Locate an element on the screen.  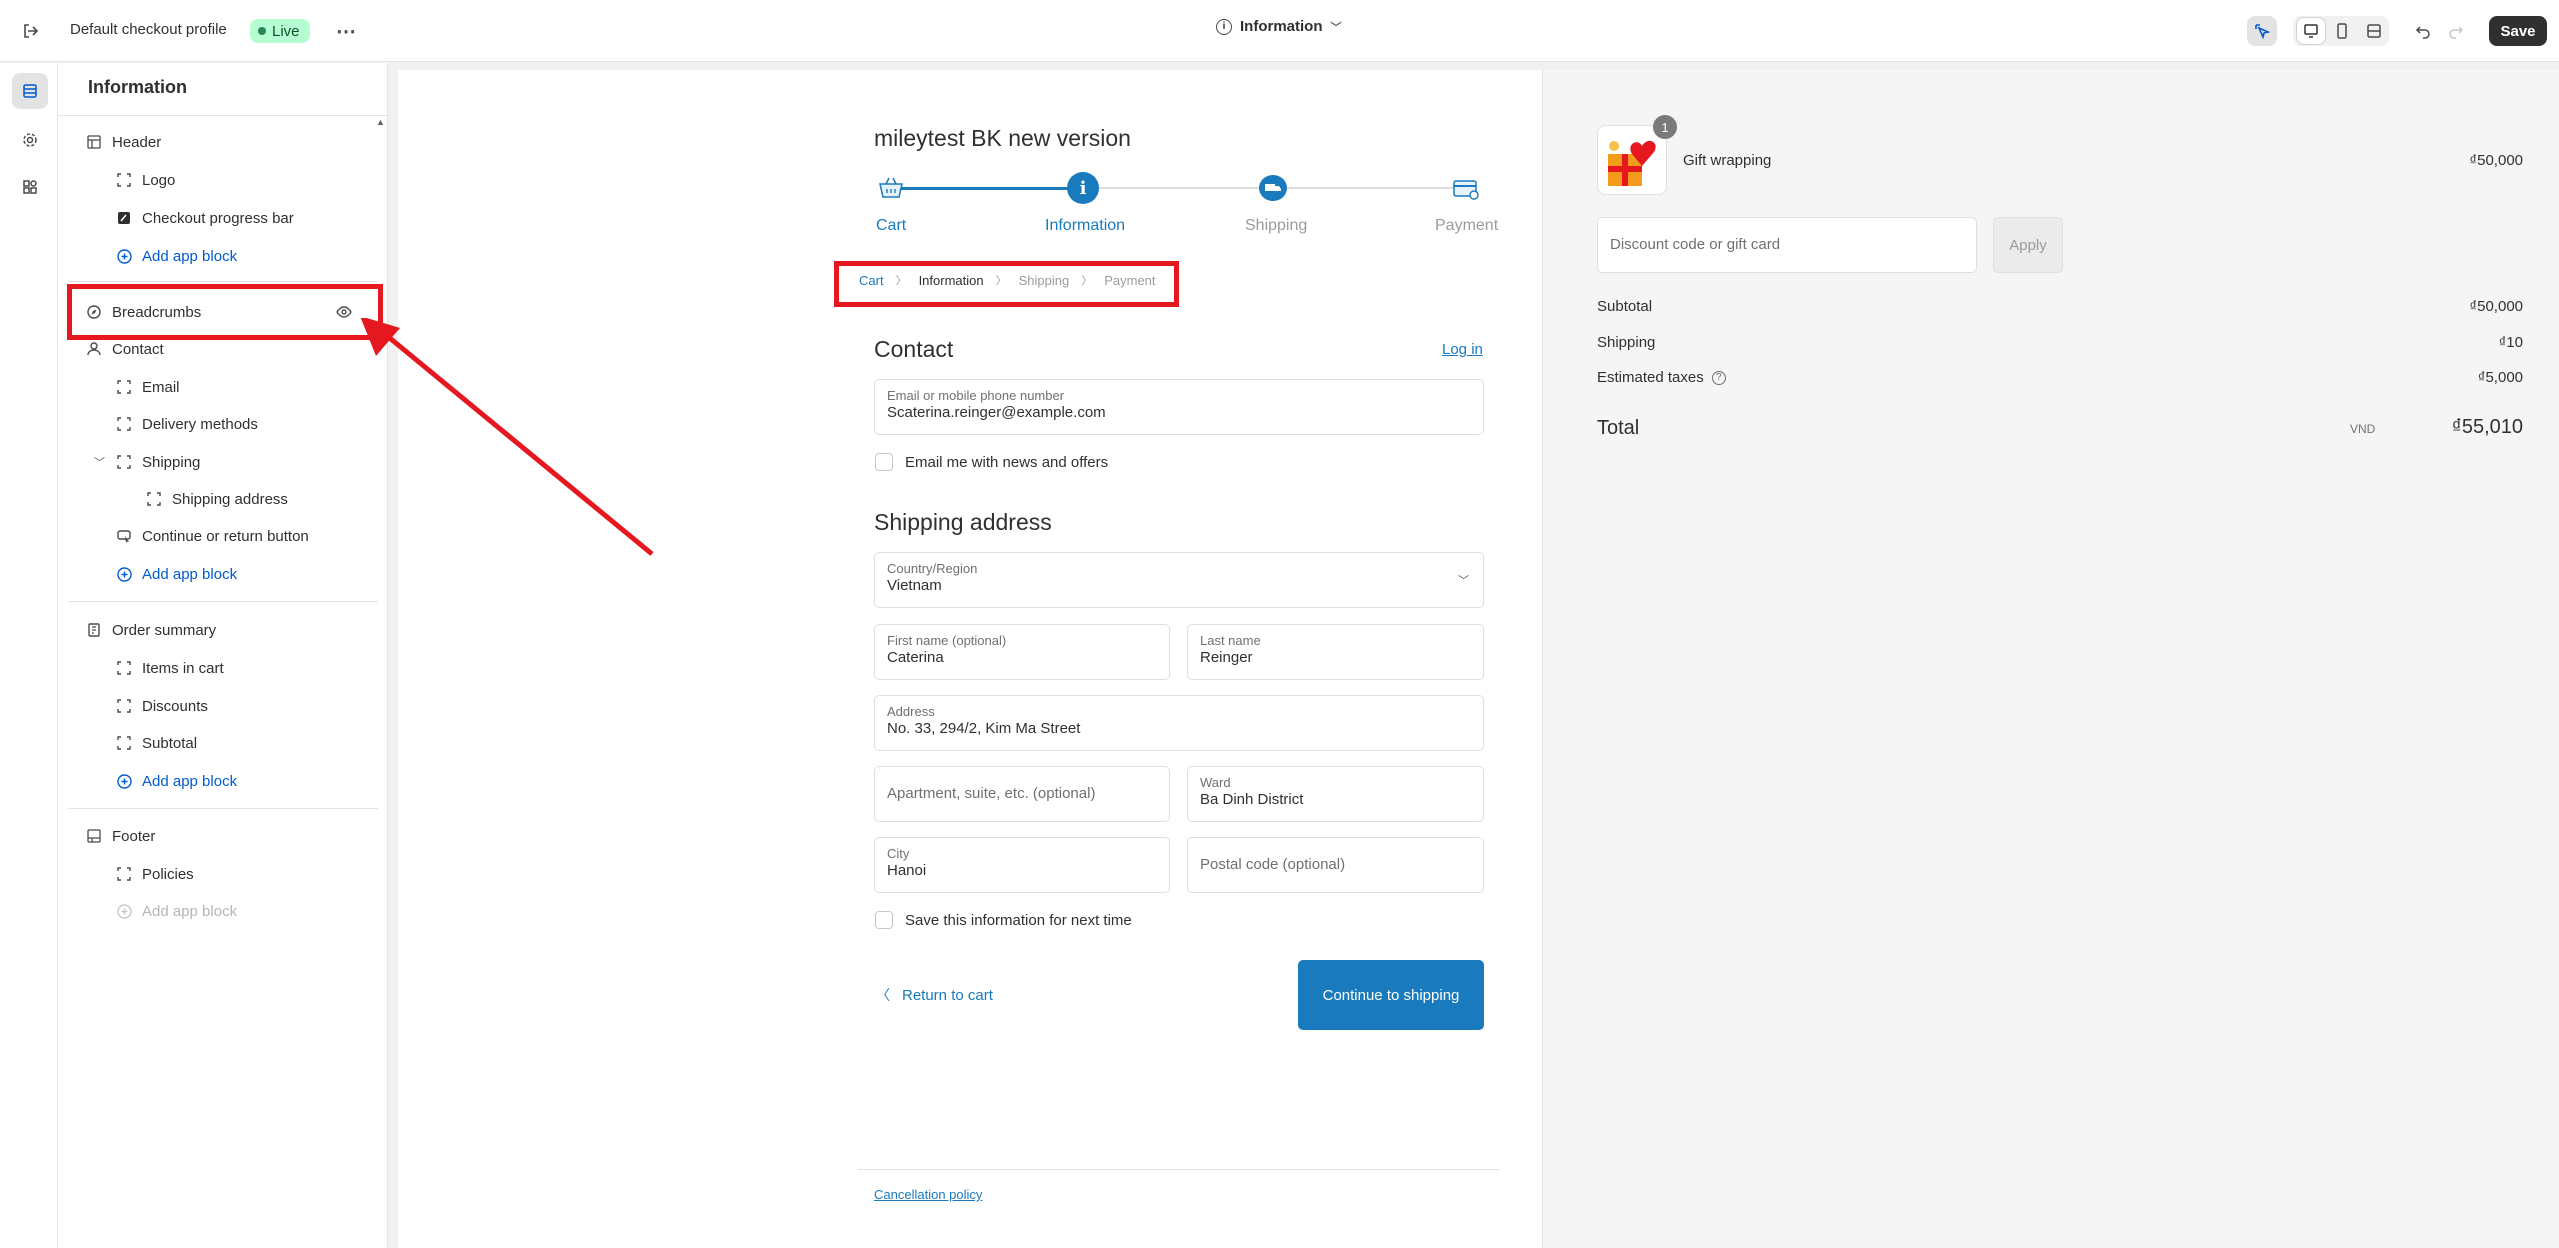
block-discounts: Discounts is located at coordinates (162, 706).